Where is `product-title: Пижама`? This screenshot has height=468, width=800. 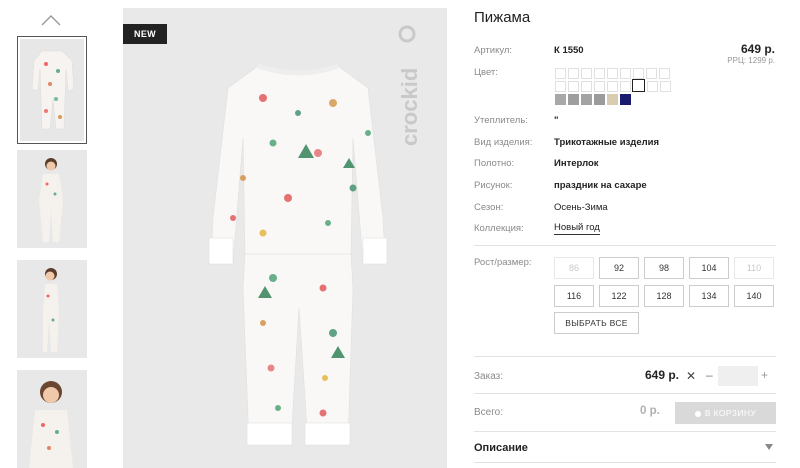
product-title: Пижама is located at coordinates (502, 17).